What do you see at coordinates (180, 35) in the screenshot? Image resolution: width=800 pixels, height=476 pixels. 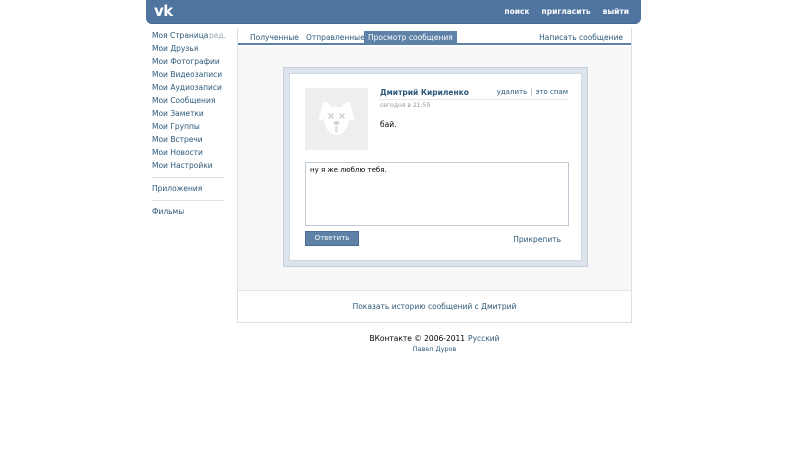 I see `sidebar-item-label: Моя Страница` at bounding box center [180, 35].